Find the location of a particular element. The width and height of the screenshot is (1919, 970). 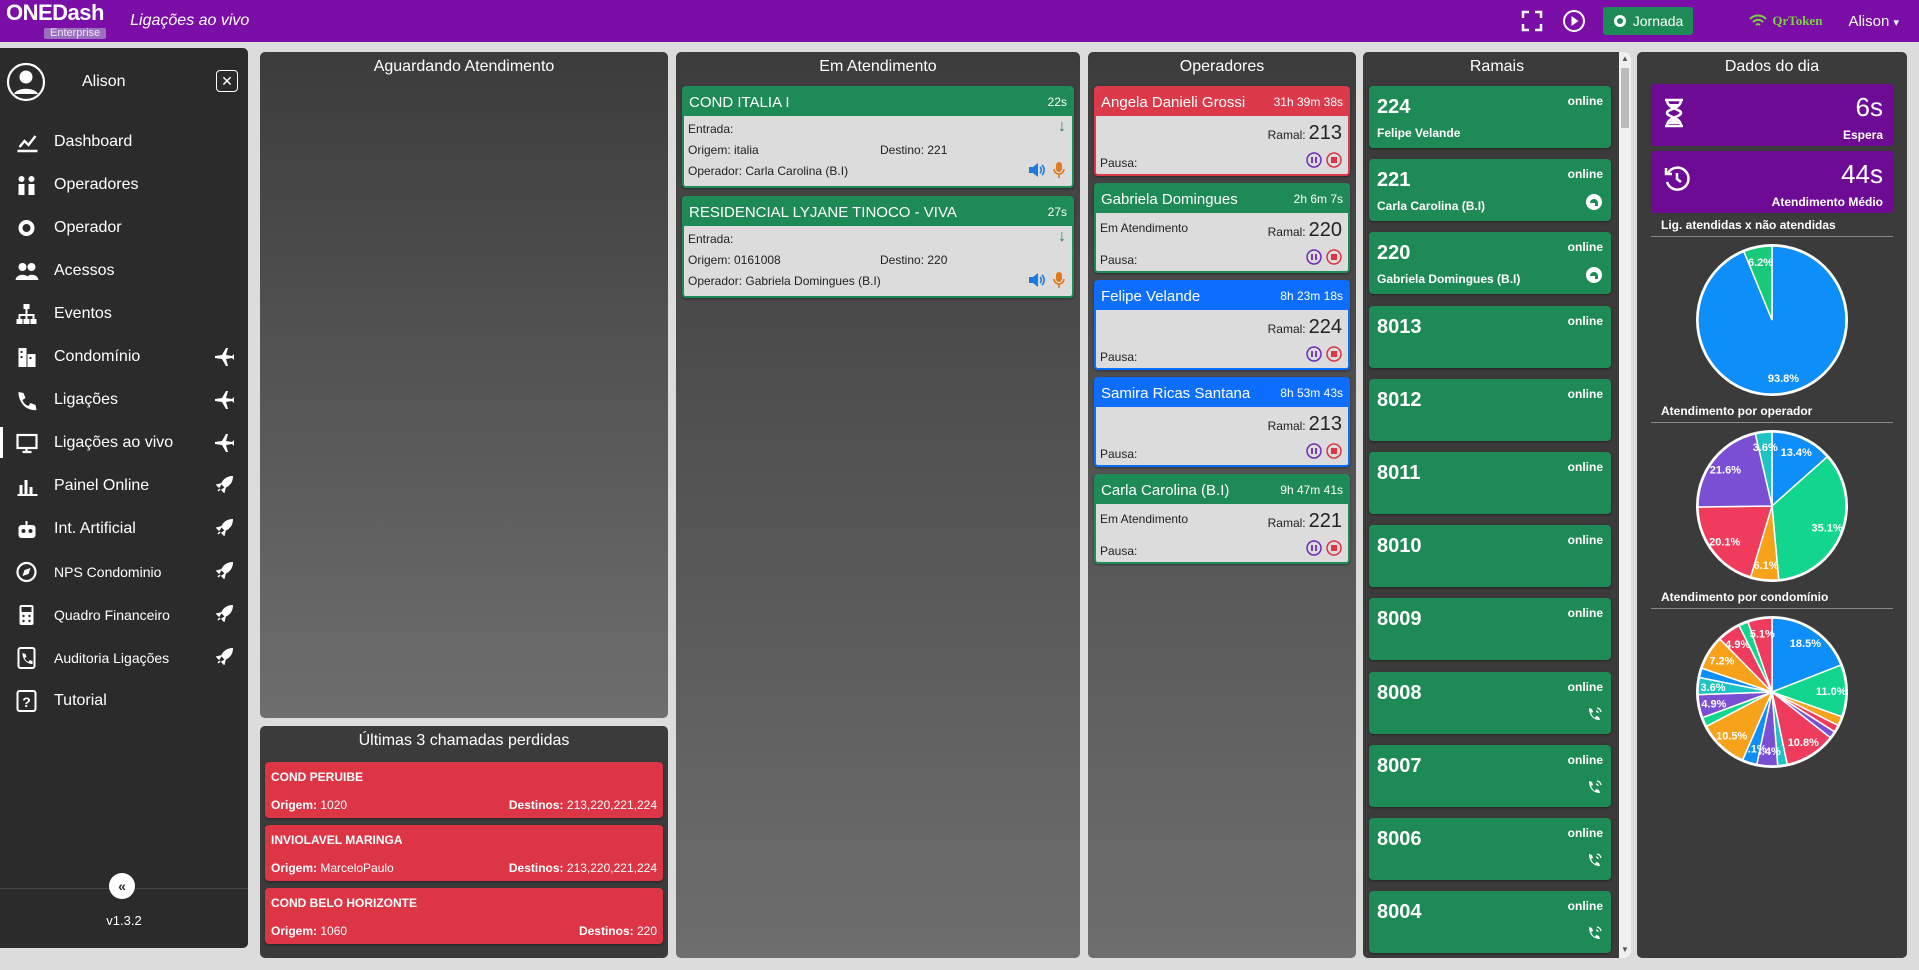

ramal-label: Ramal: is located at coordinates (1286, 135).